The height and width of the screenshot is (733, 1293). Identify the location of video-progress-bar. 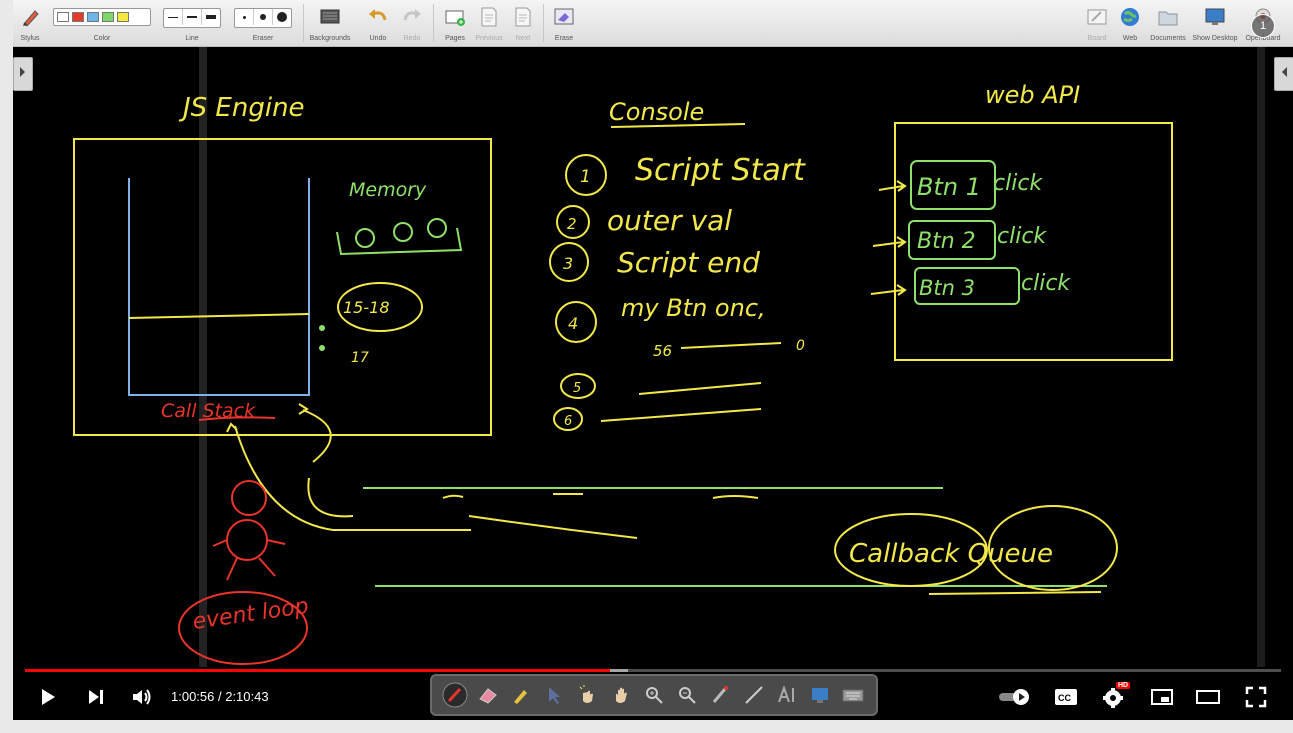
(653, 670).